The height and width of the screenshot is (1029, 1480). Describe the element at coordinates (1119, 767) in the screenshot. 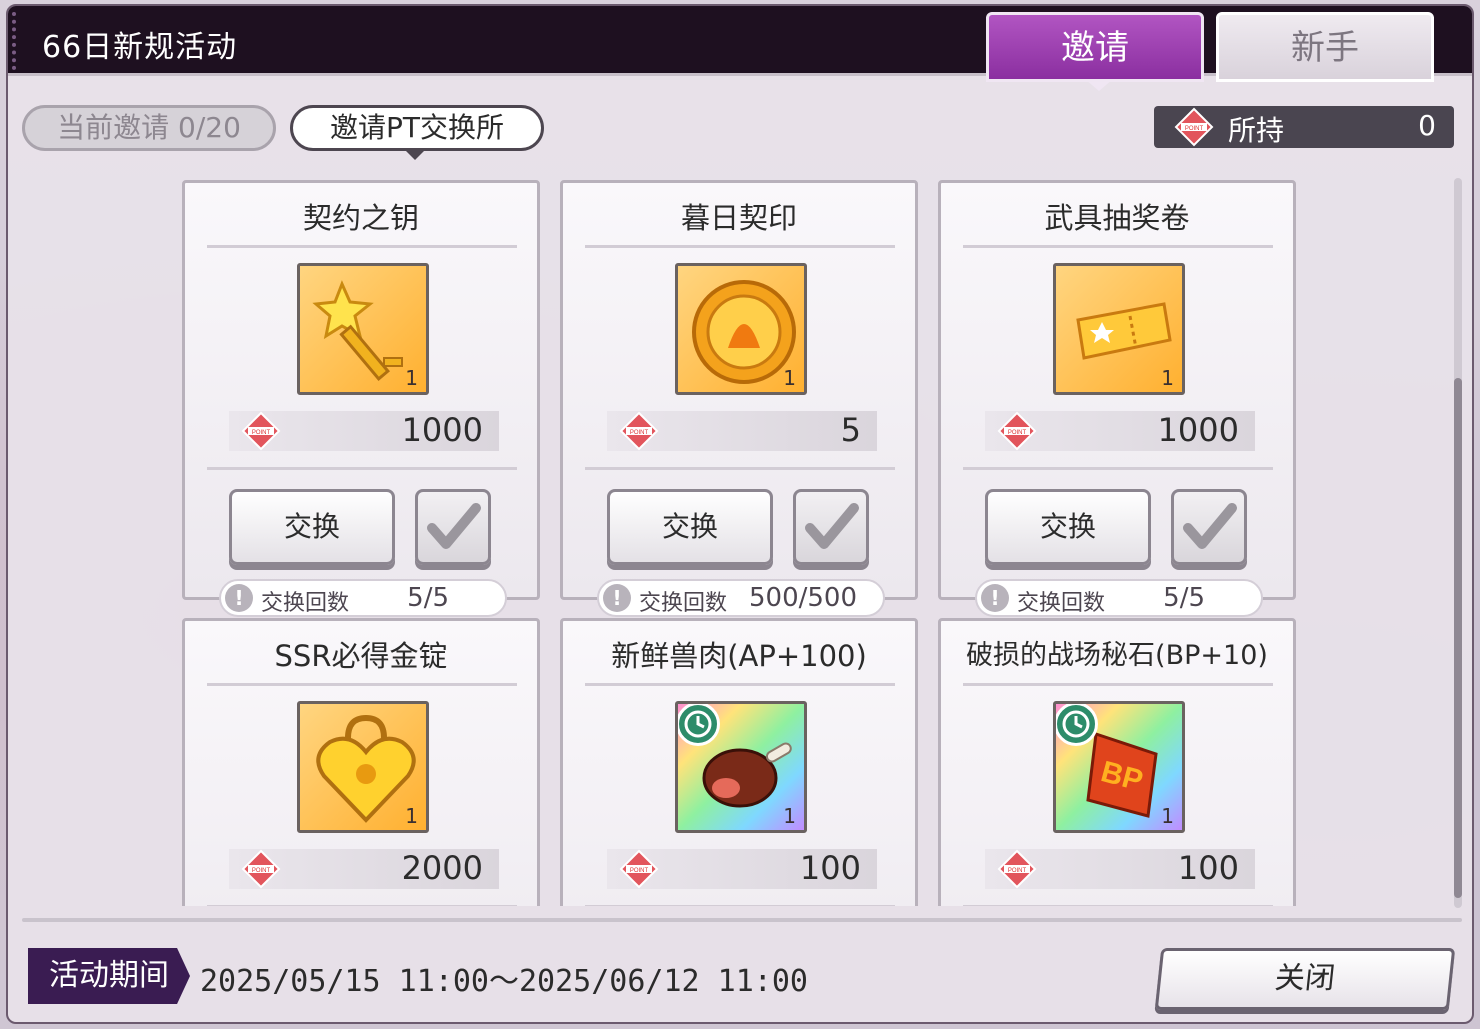

I see `item-image: BP 1` at that location.